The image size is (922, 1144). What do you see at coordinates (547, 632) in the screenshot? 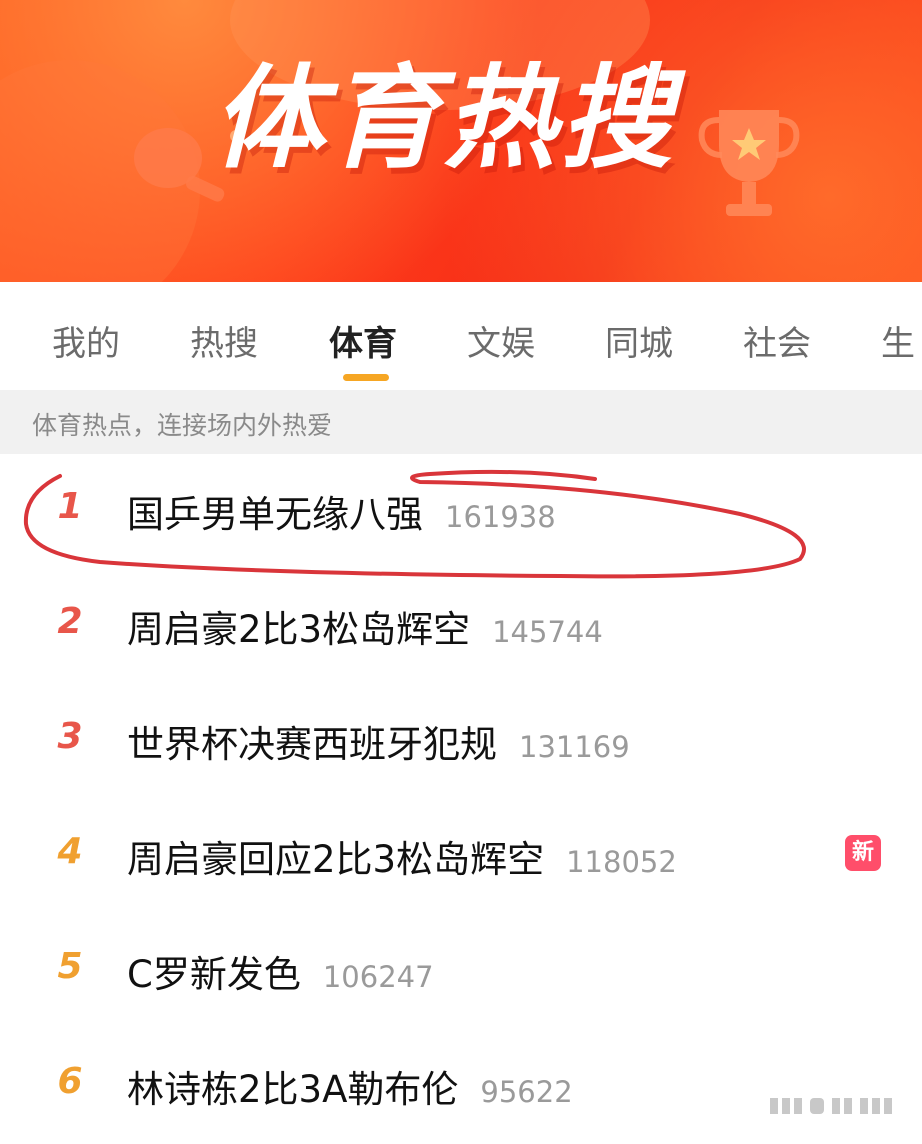
I see `heat-count: 145744` at bounding box center [547, 632].